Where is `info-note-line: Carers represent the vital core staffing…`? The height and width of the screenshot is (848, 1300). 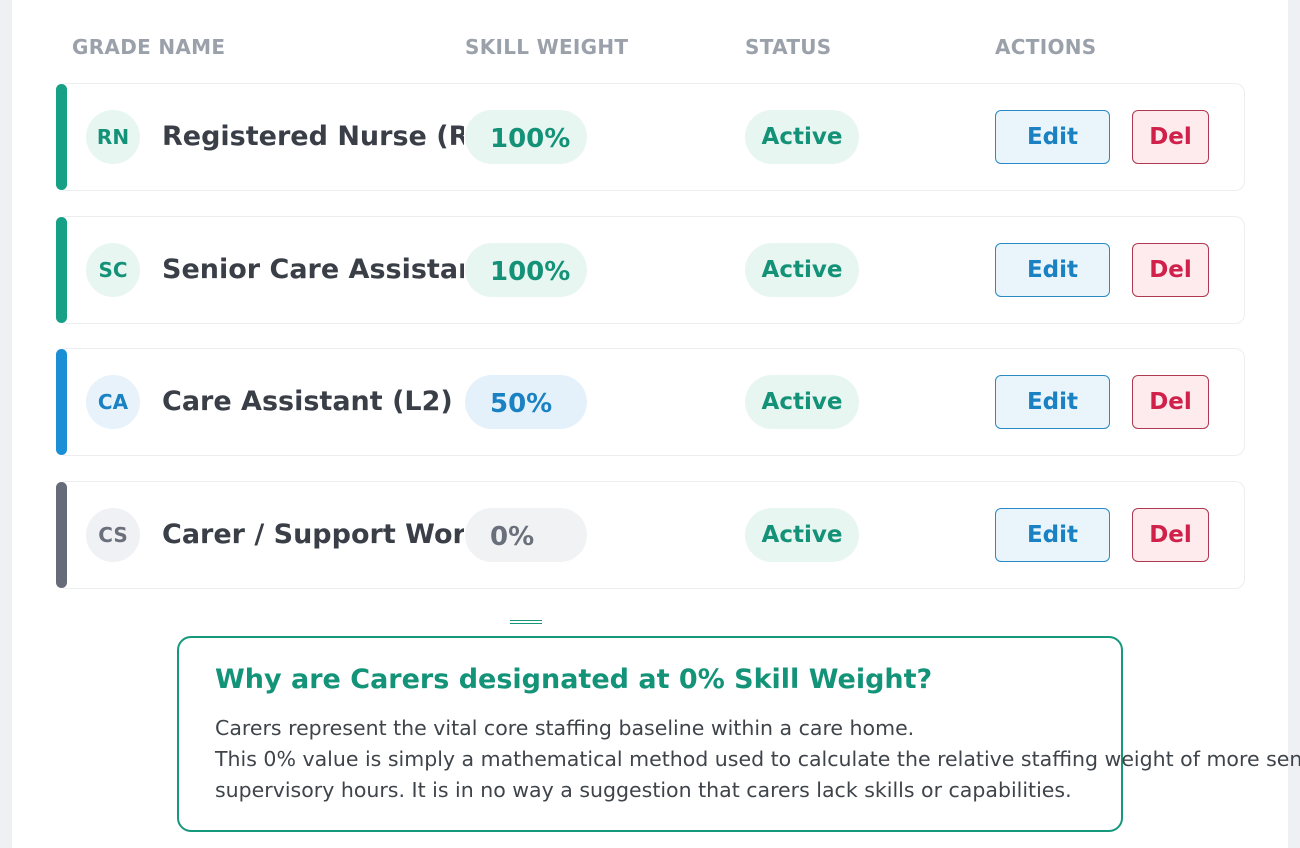
info-note-line: Carers represent the vital core staffing… is located at coordinates (565, 728).